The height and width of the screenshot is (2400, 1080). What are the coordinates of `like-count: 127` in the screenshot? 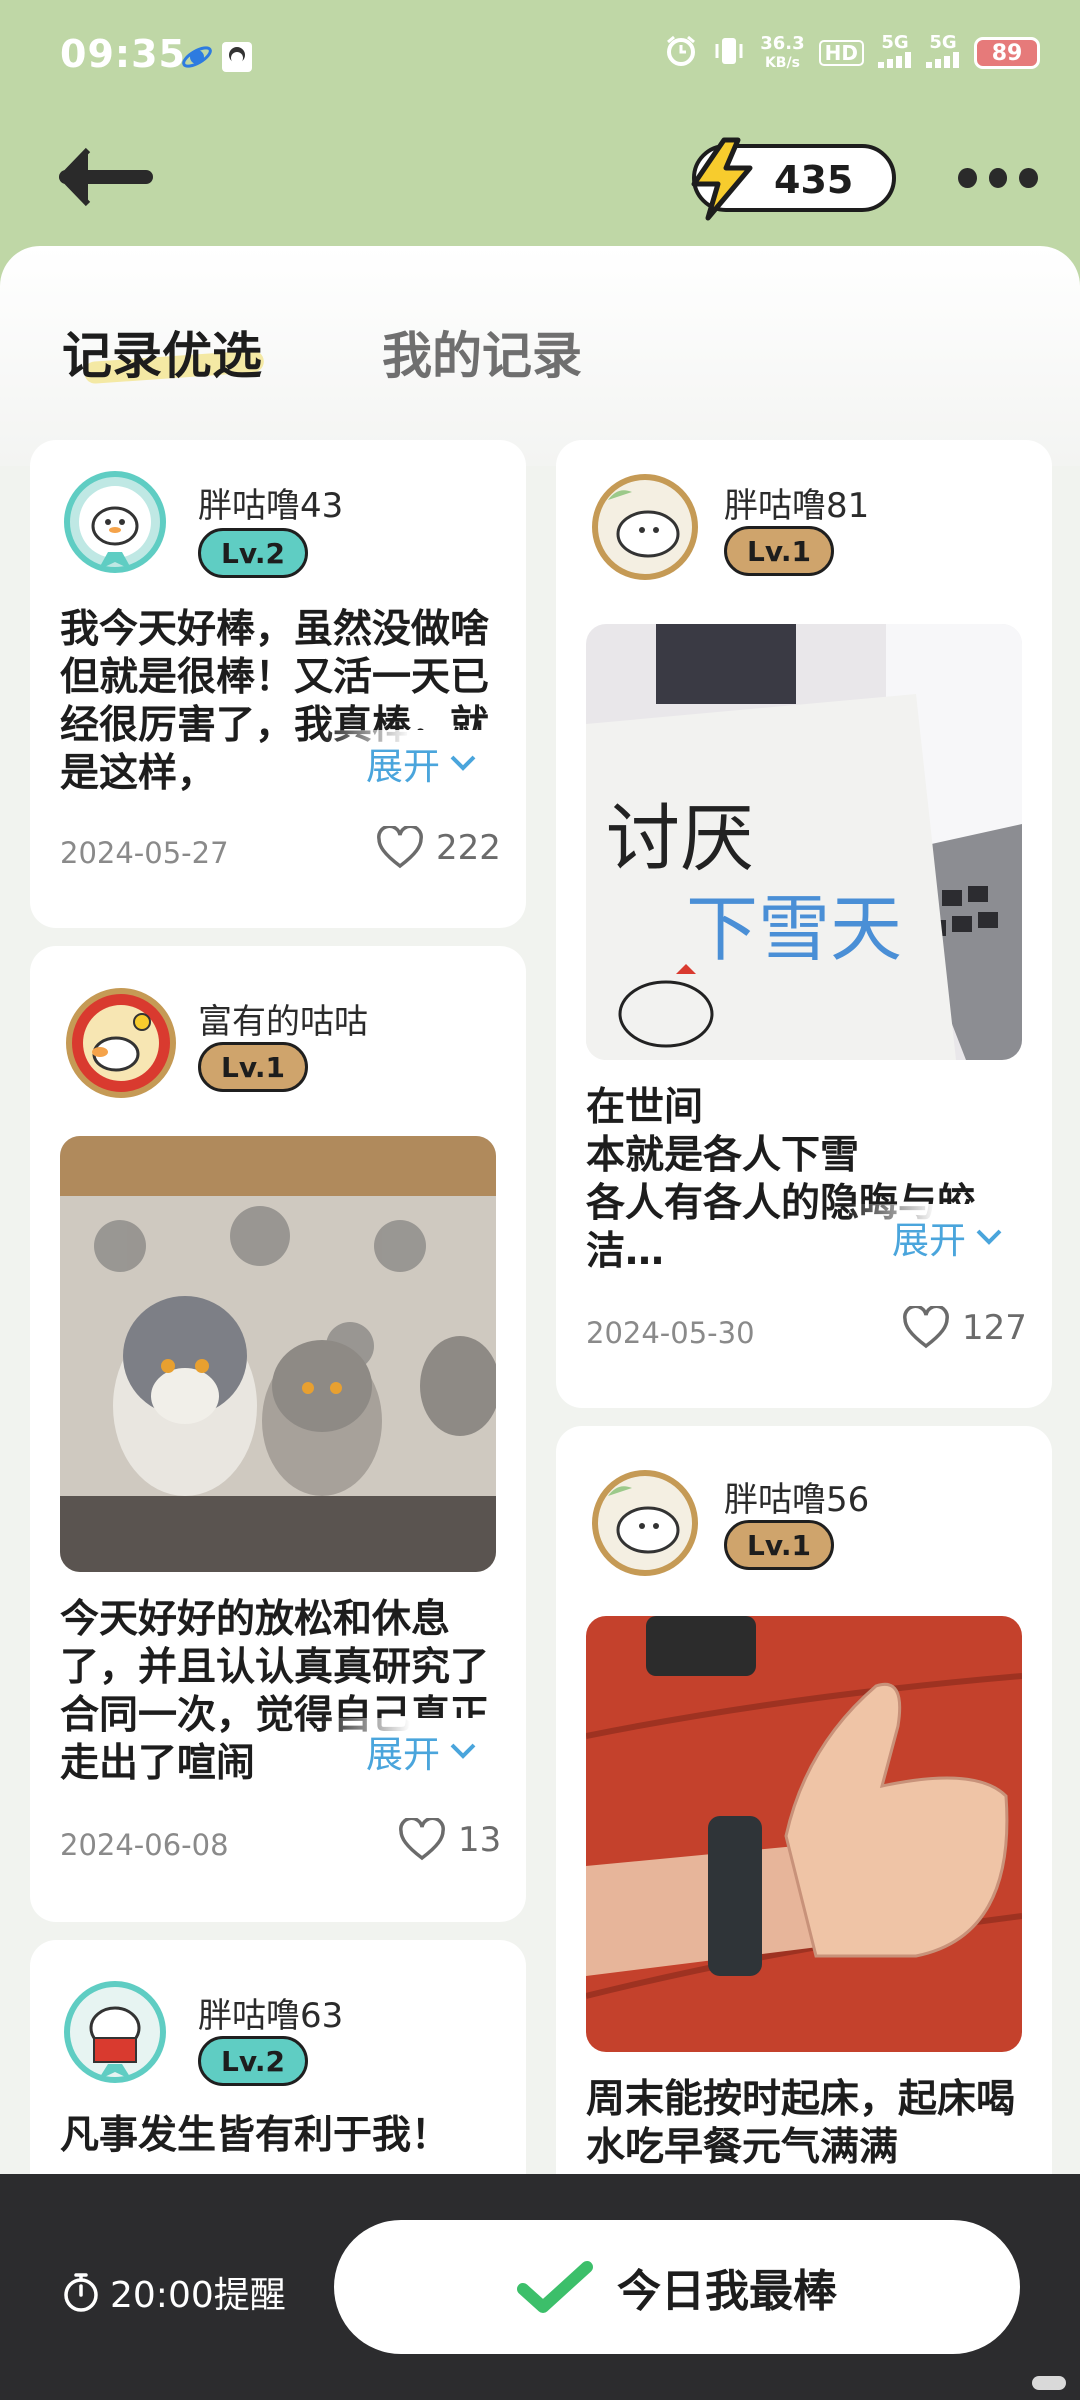 It's located at (994, 1328).